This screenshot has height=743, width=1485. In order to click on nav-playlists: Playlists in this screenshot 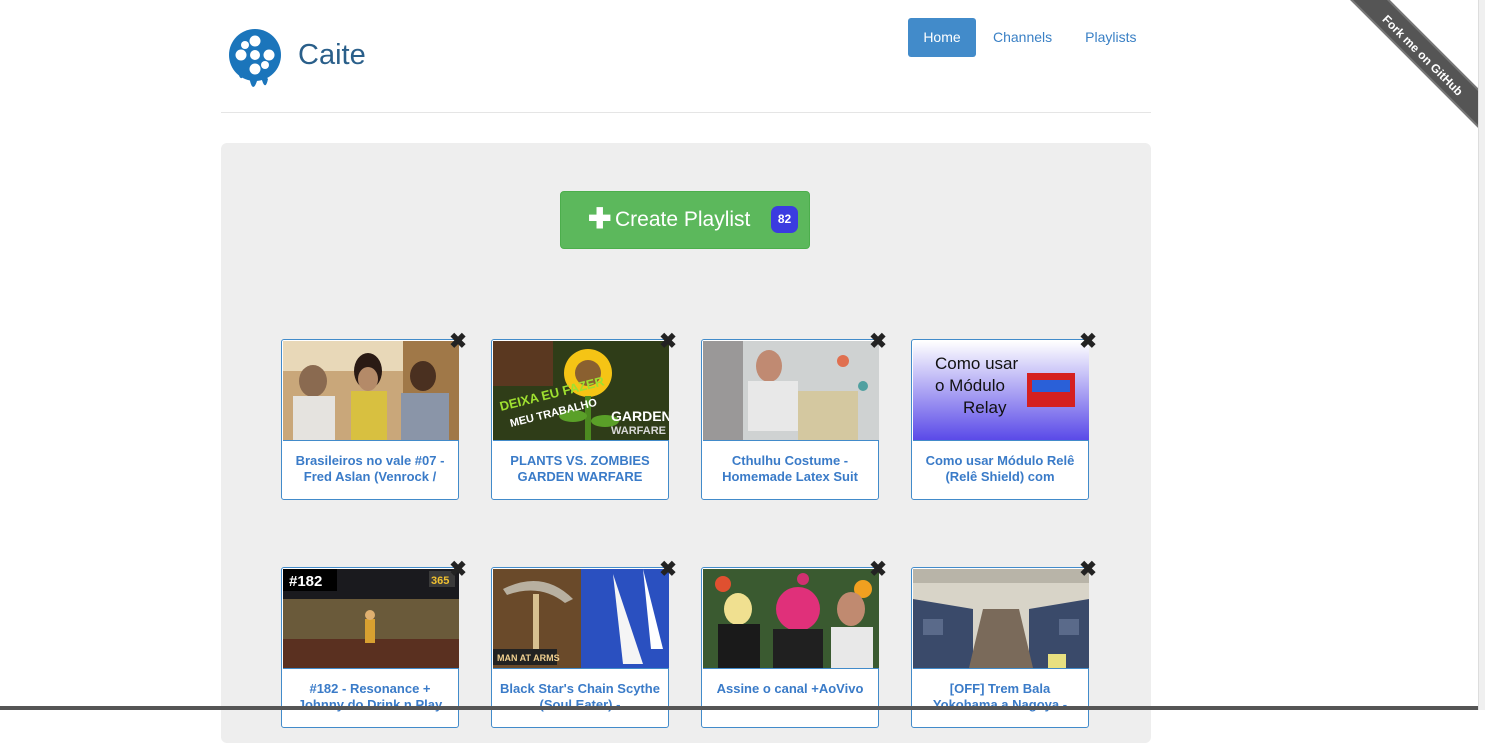, I will do `click(1110, 37)`.